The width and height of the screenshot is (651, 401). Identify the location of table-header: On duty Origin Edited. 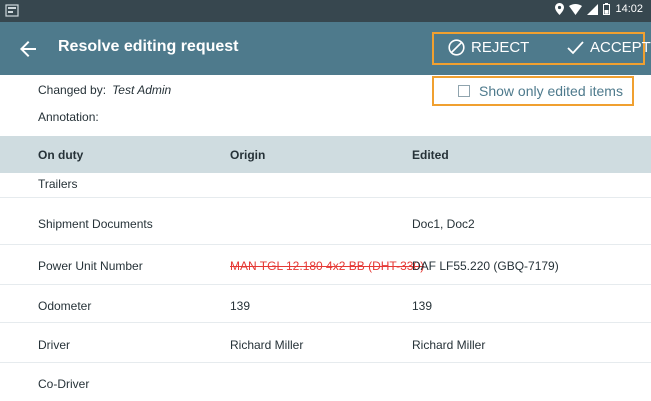
(325, 154).